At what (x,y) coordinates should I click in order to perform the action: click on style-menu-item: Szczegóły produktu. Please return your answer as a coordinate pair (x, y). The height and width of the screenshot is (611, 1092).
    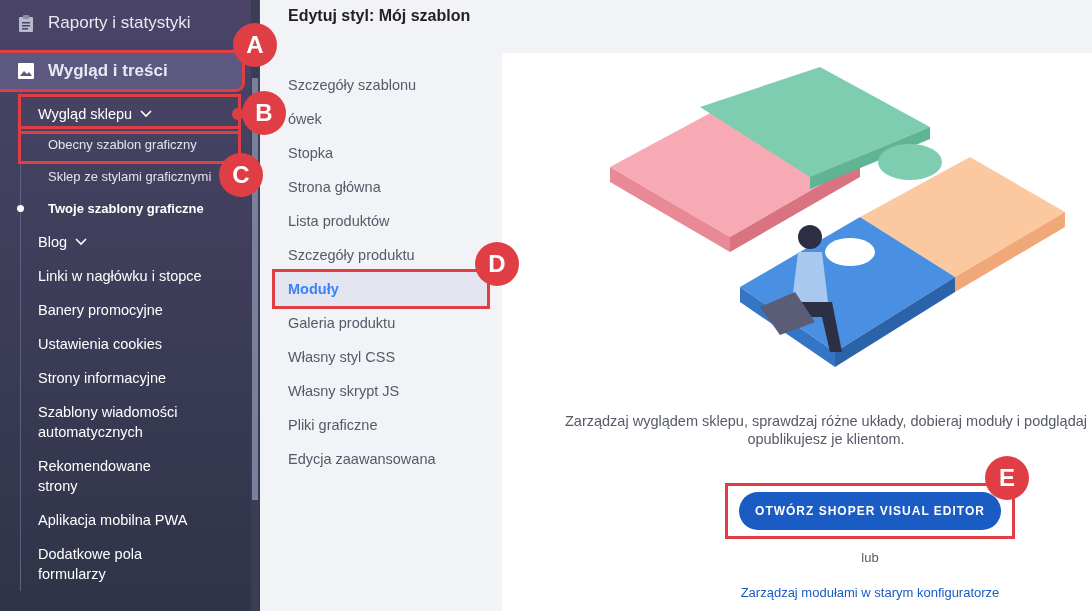
    Looking at the image, I should click on (351, 255).